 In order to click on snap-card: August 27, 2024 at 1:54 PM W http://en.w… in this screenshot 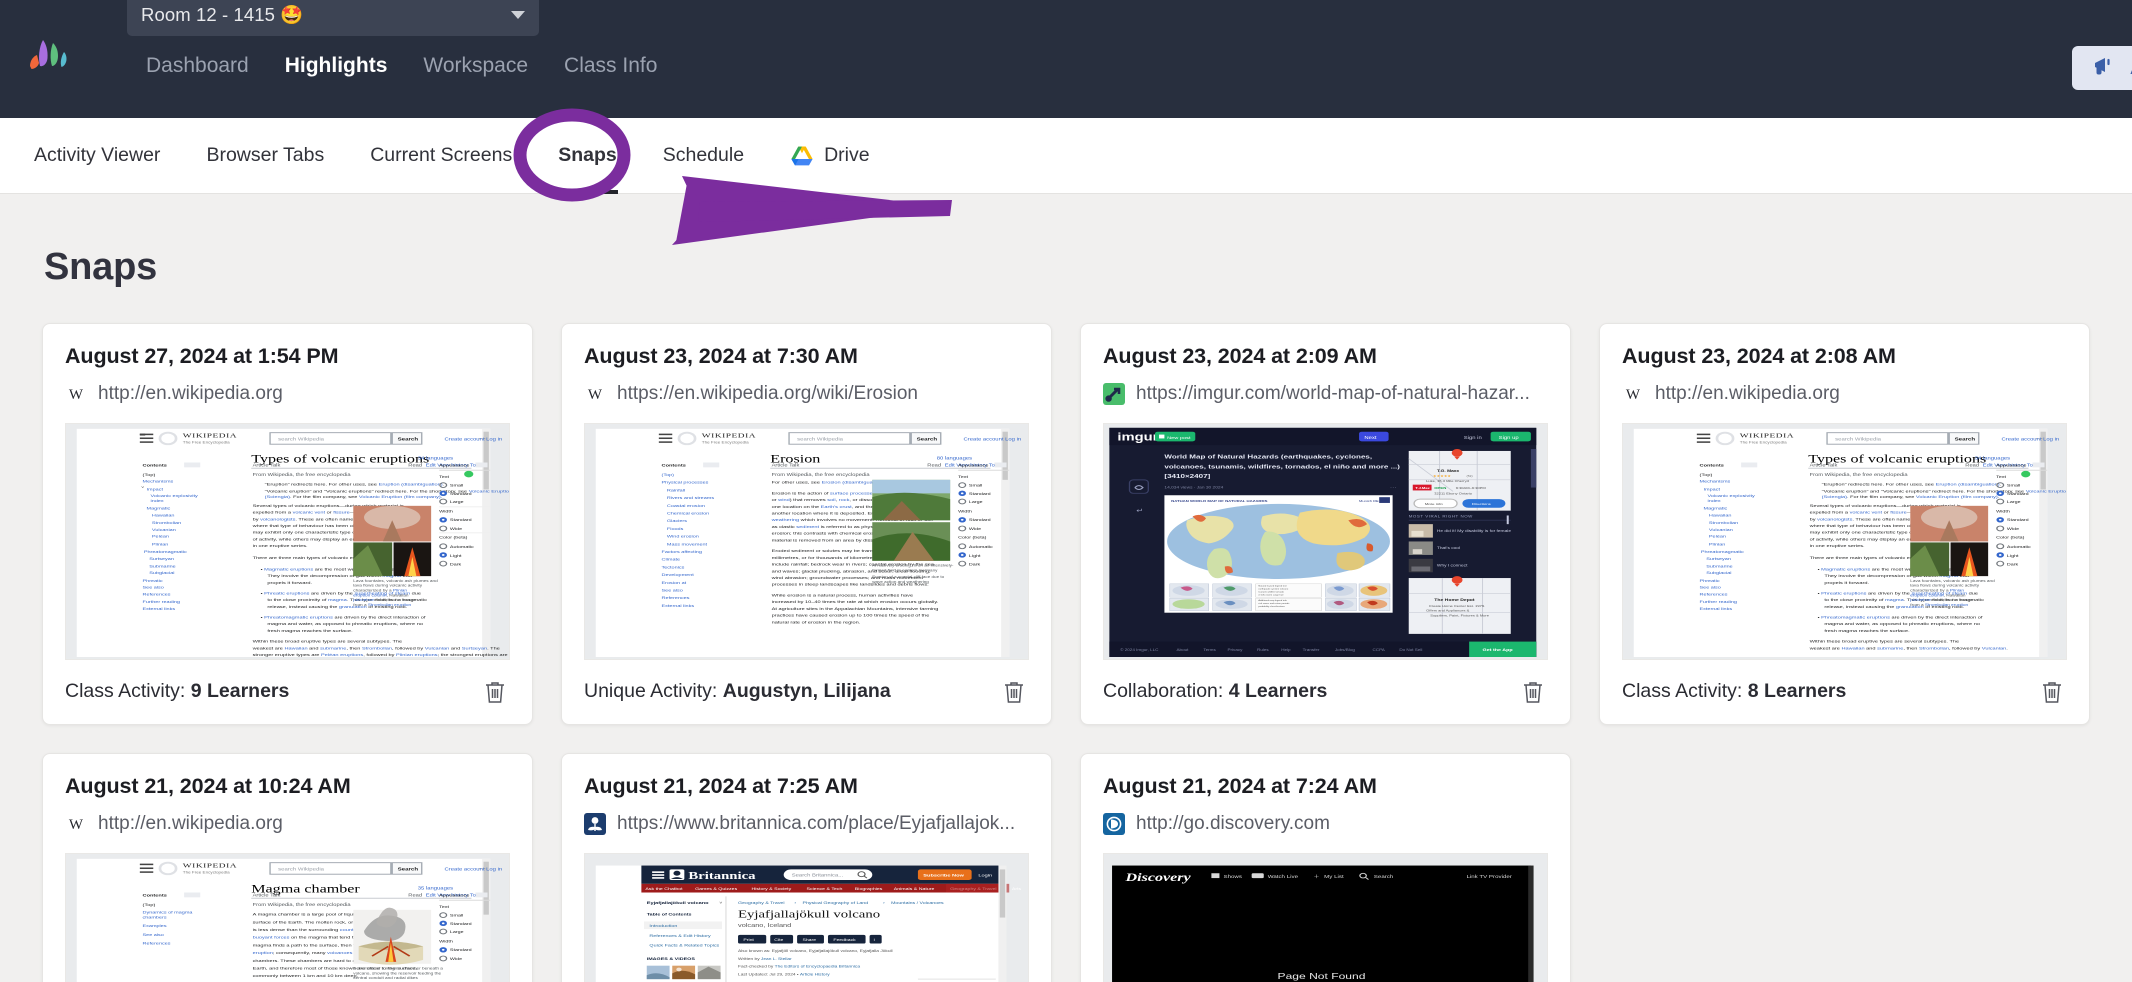, I will do `click(287, 524)`.